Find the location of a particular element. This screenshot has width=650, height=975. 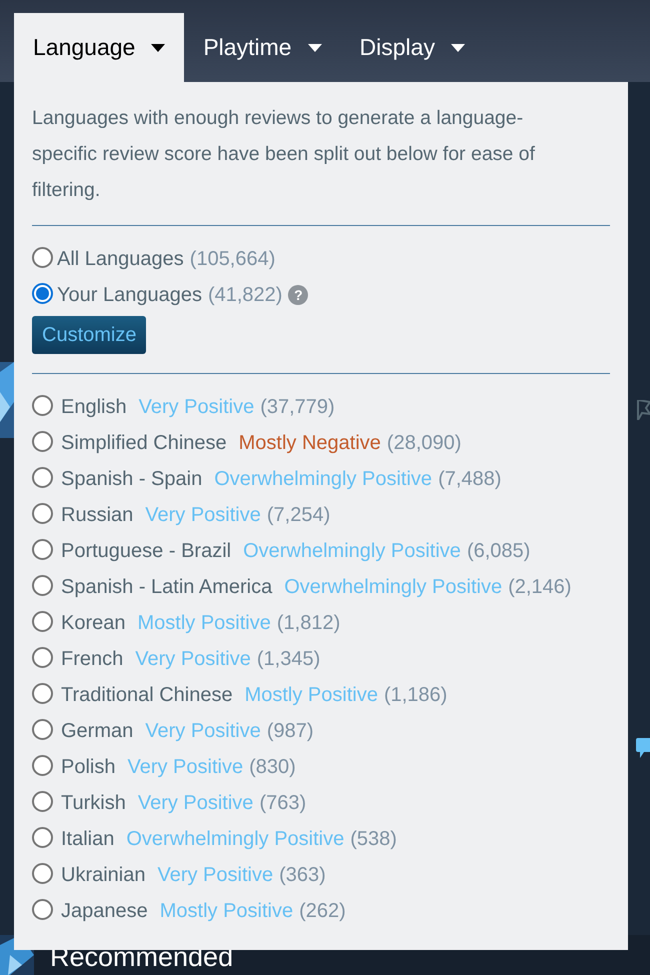

option-label: Your Languages is located at coordinates (129, 295).